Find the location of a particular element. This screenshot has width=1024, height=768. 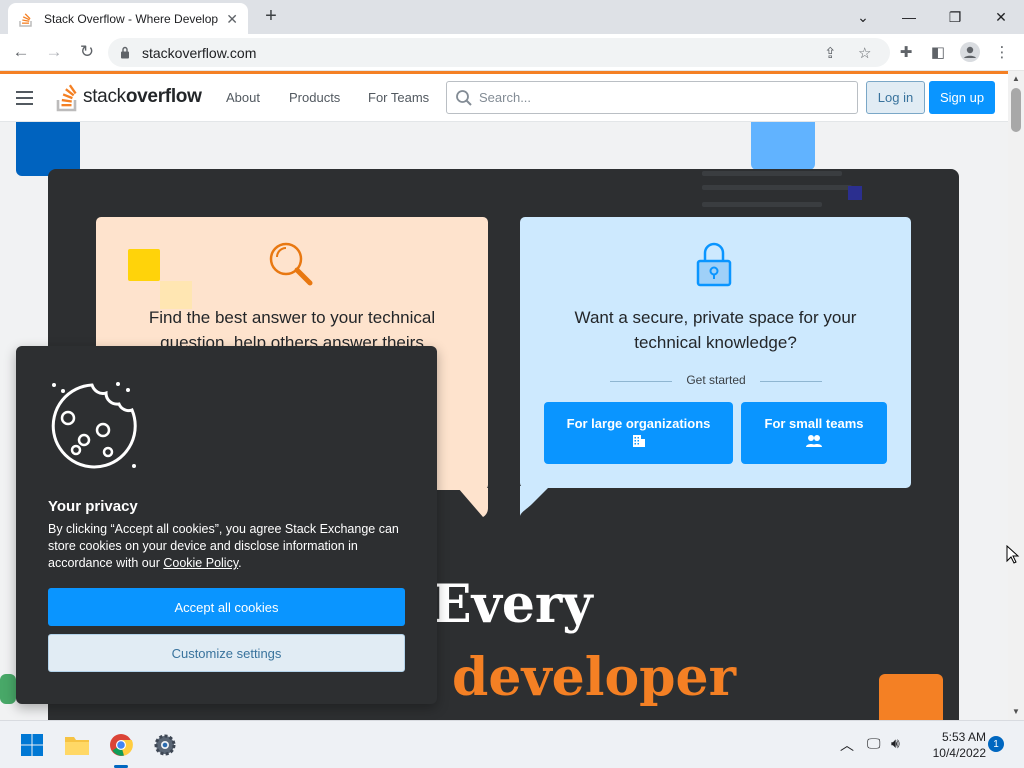

forward-icon: → is located at coordinates (54, 52).